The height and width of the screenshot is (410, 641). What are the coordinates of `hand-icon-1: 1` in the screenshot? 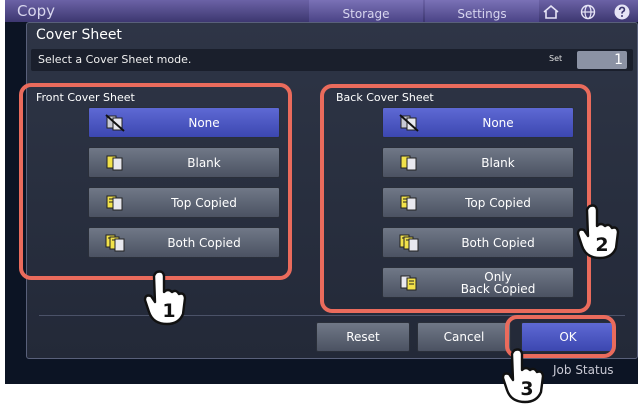 It's located at (165, 298).